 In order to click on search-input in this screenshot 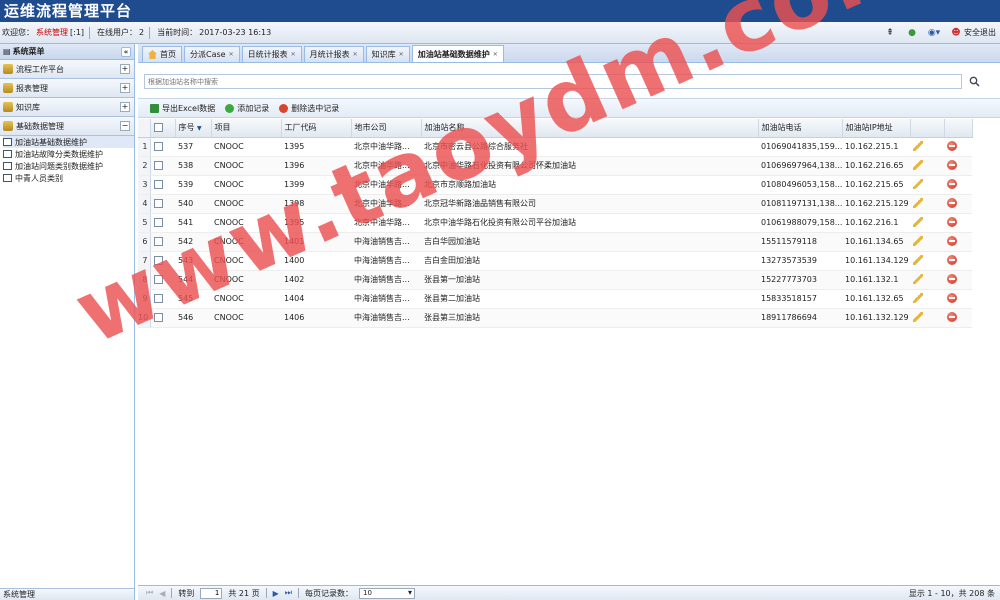, I will do `click(553, 81)`.